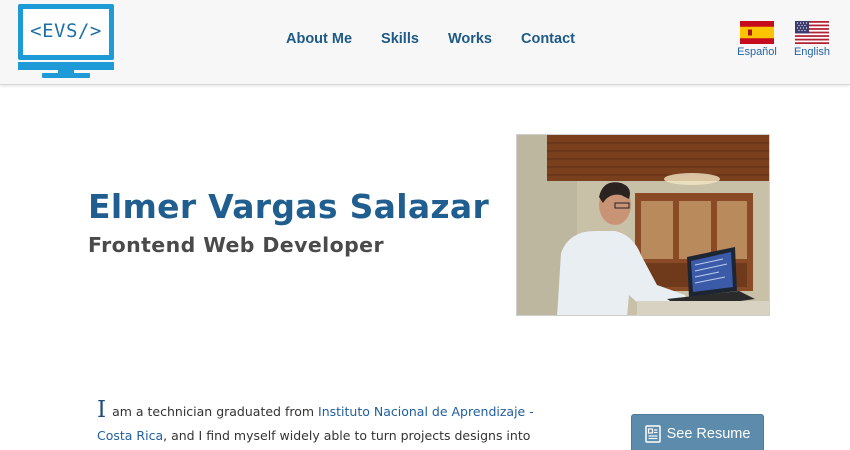 This screenshot has width=850, height=450. I want to click on usa-flag-icon, so click(812, 32).